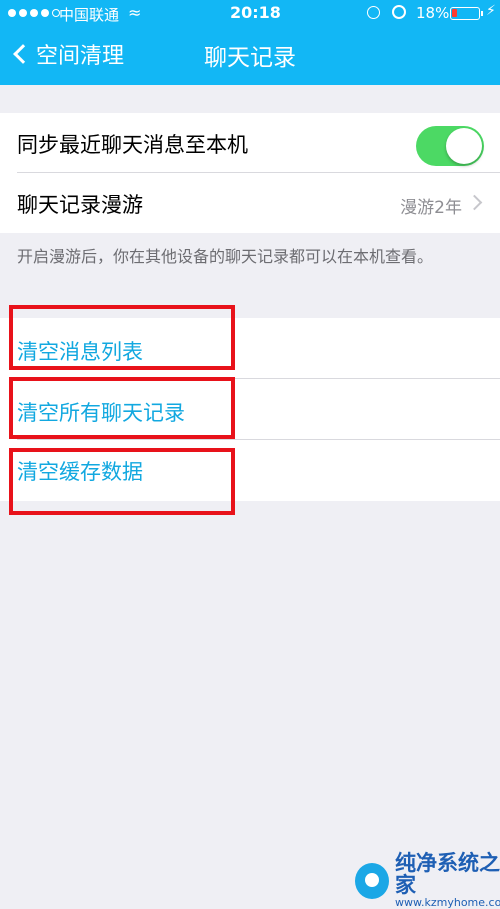 The width and height of the screenshot is (500, 909). What do you see at coordinates (255, 12) in the screenshot?
I see `status-time: 20:18` at bounding box center [255, 12].